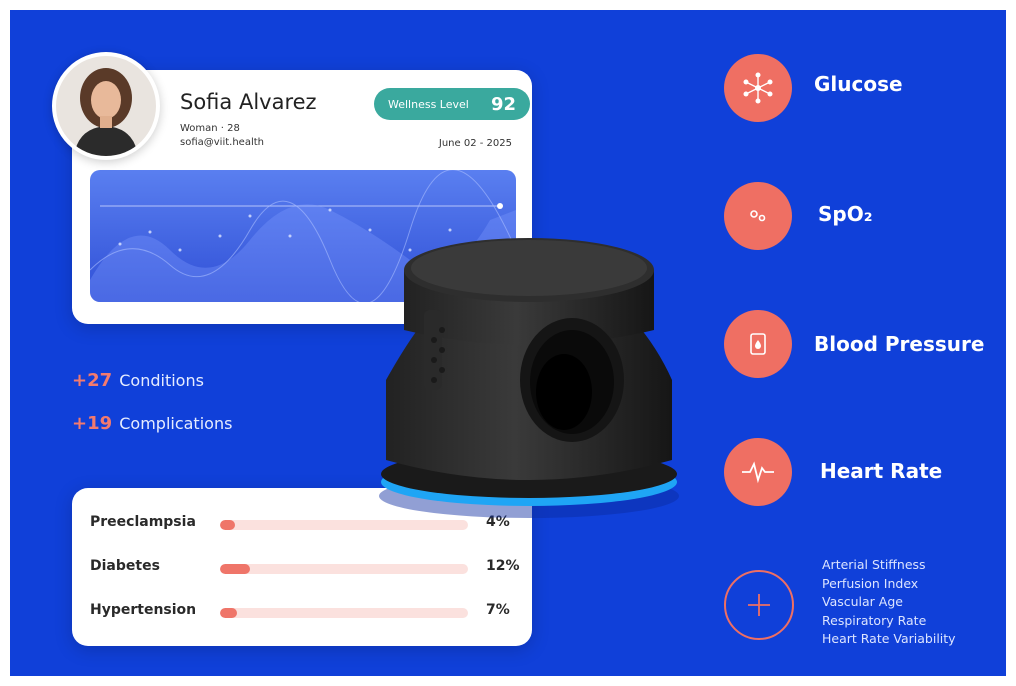 This screenshot has height=686, width=1016. Describe the element at coordinates (845, 214) in the screenshot. I see `metric-spo2-label: SpO₂` at that location.